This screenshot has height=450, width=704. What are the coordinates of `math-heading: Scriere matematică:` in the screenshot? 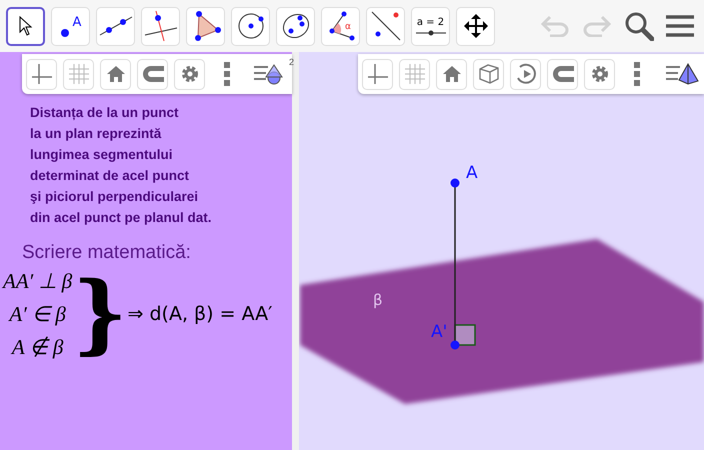 It's located at (107, 253).